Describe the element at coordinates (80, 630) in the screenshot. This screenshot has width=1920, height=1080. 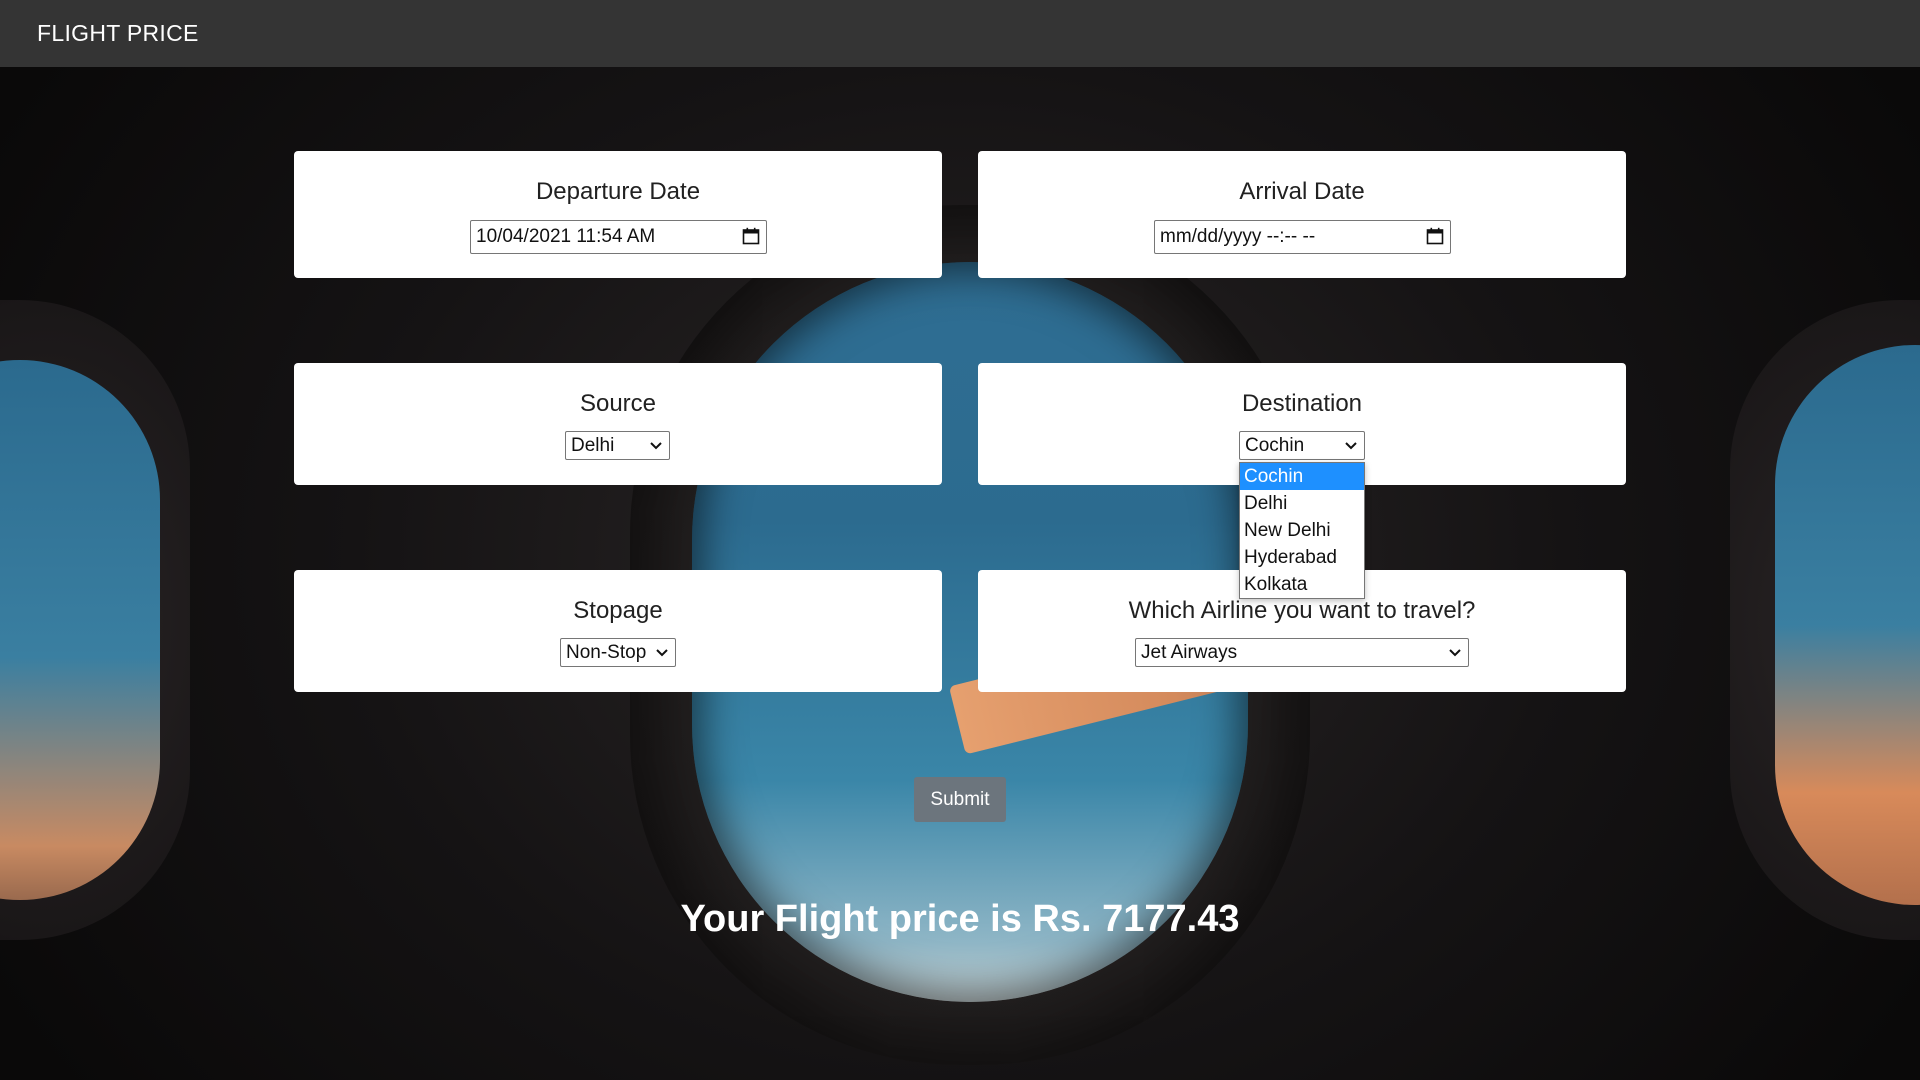
I see `left-window-view` at that location.